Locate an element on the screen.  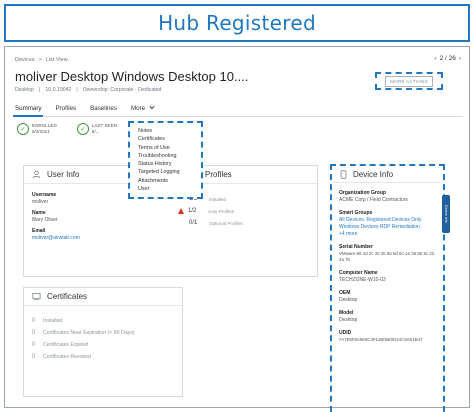
chevron-right-icon: › is located at coordinates (460, 58).